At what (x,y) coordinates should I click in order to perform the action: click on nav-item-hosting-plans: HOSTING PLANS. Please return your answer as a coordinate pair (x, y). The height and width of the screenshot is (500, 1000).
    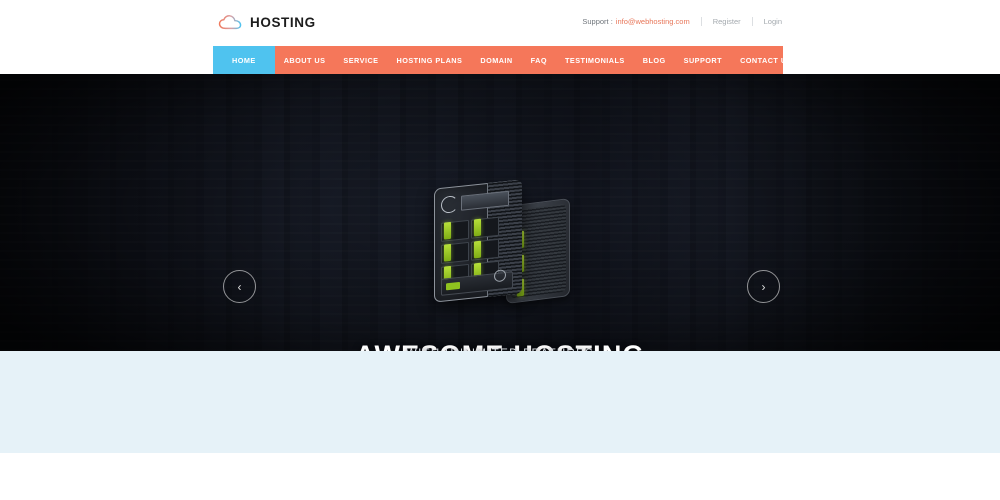
    Looking at the image, I should click on (429, 60).